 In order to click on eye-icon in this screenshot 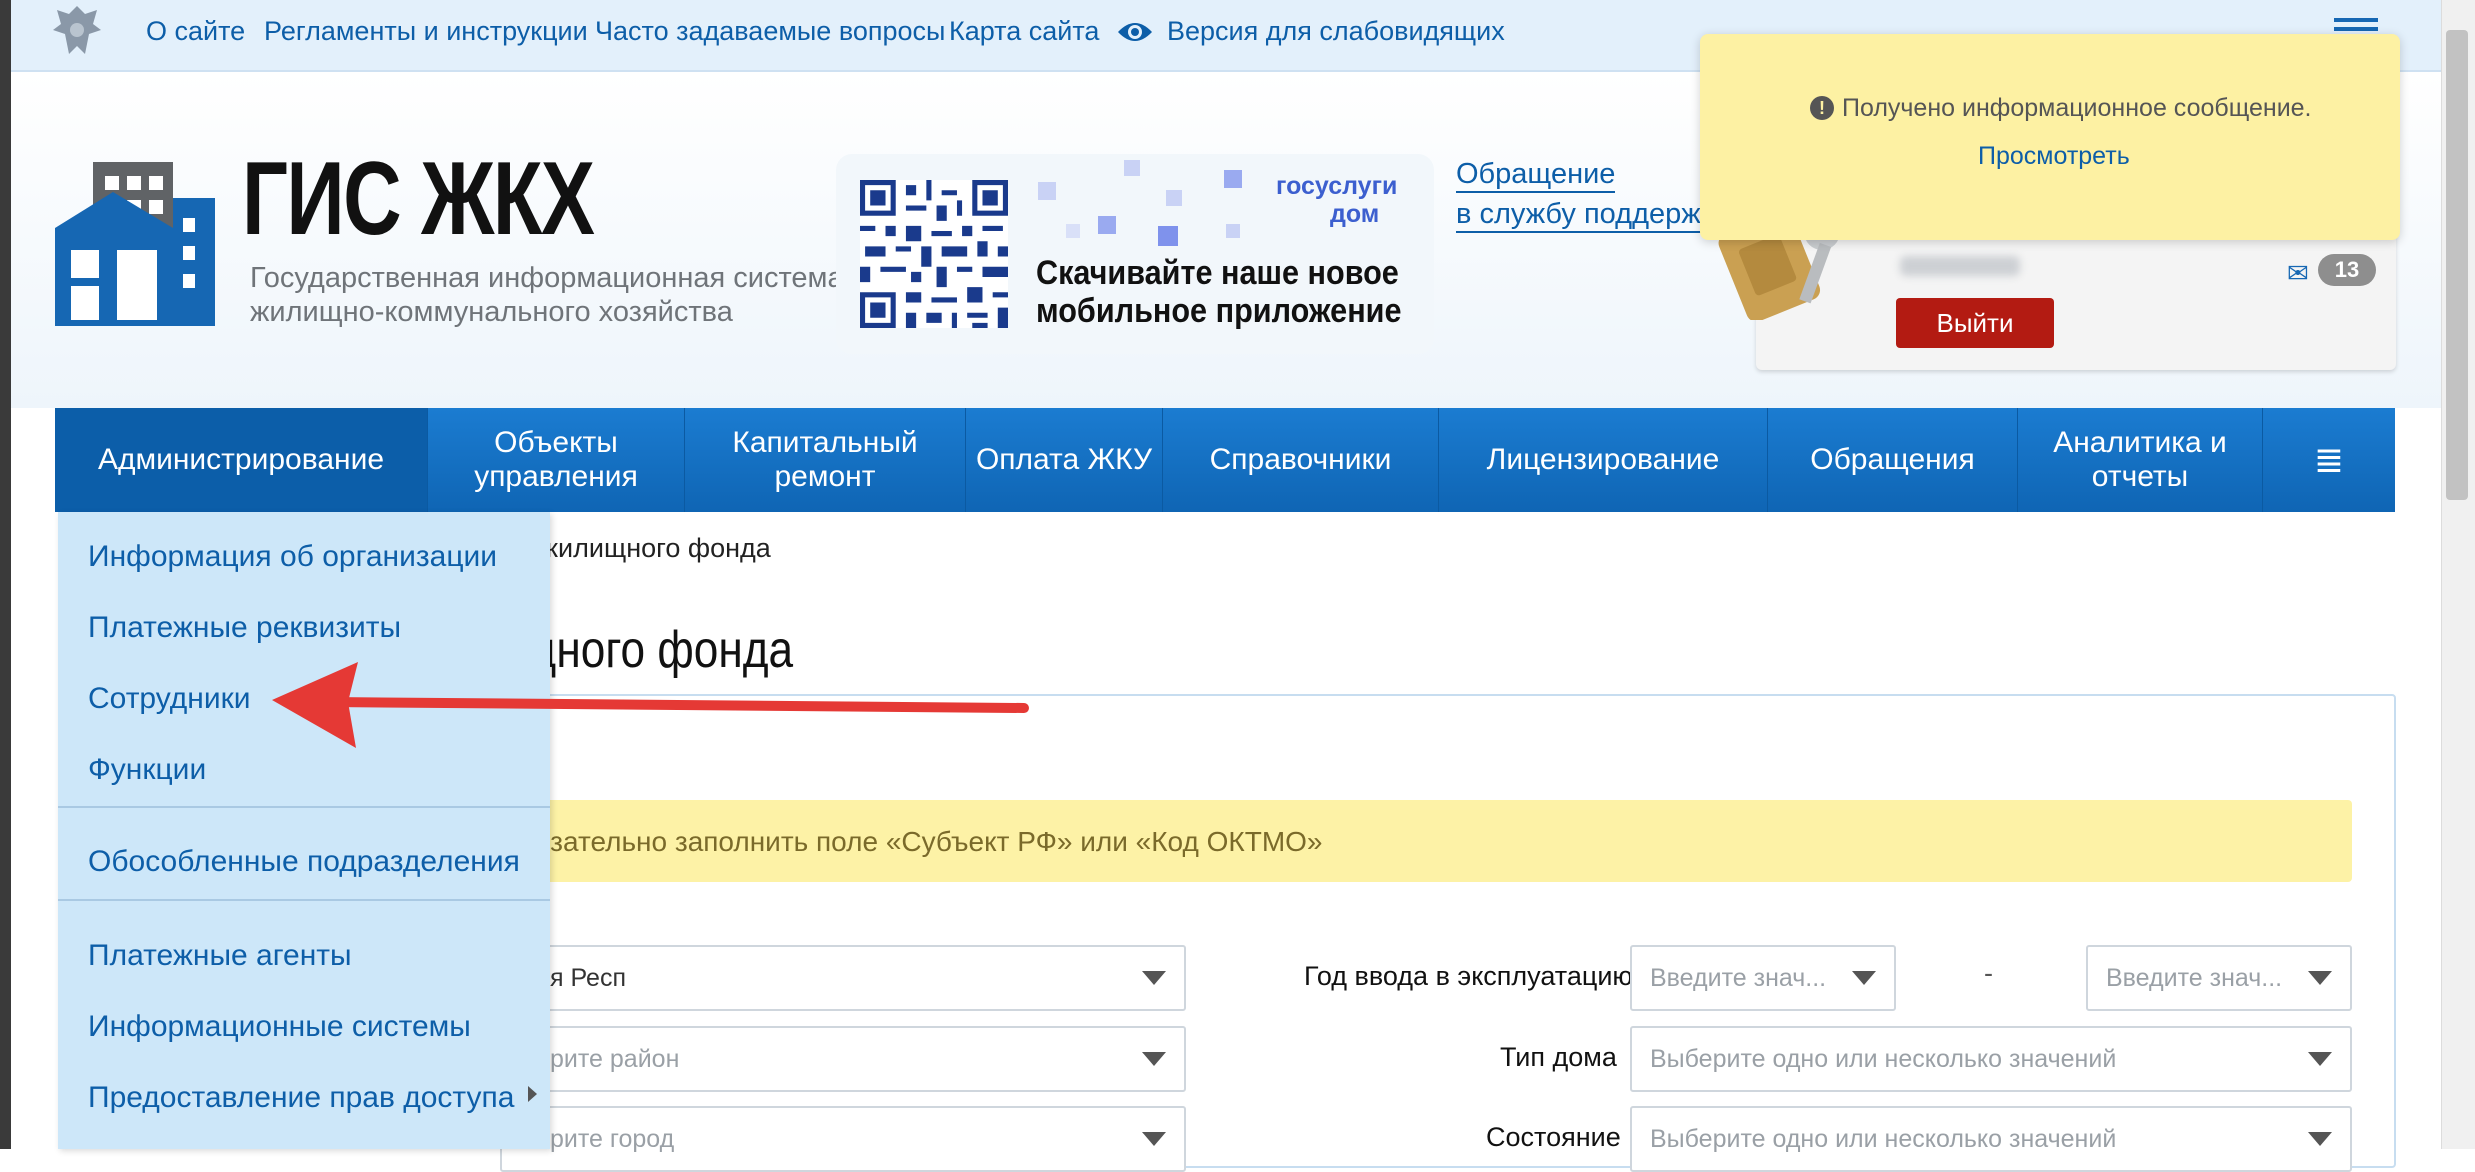, I will do `click(1135, 32)`.